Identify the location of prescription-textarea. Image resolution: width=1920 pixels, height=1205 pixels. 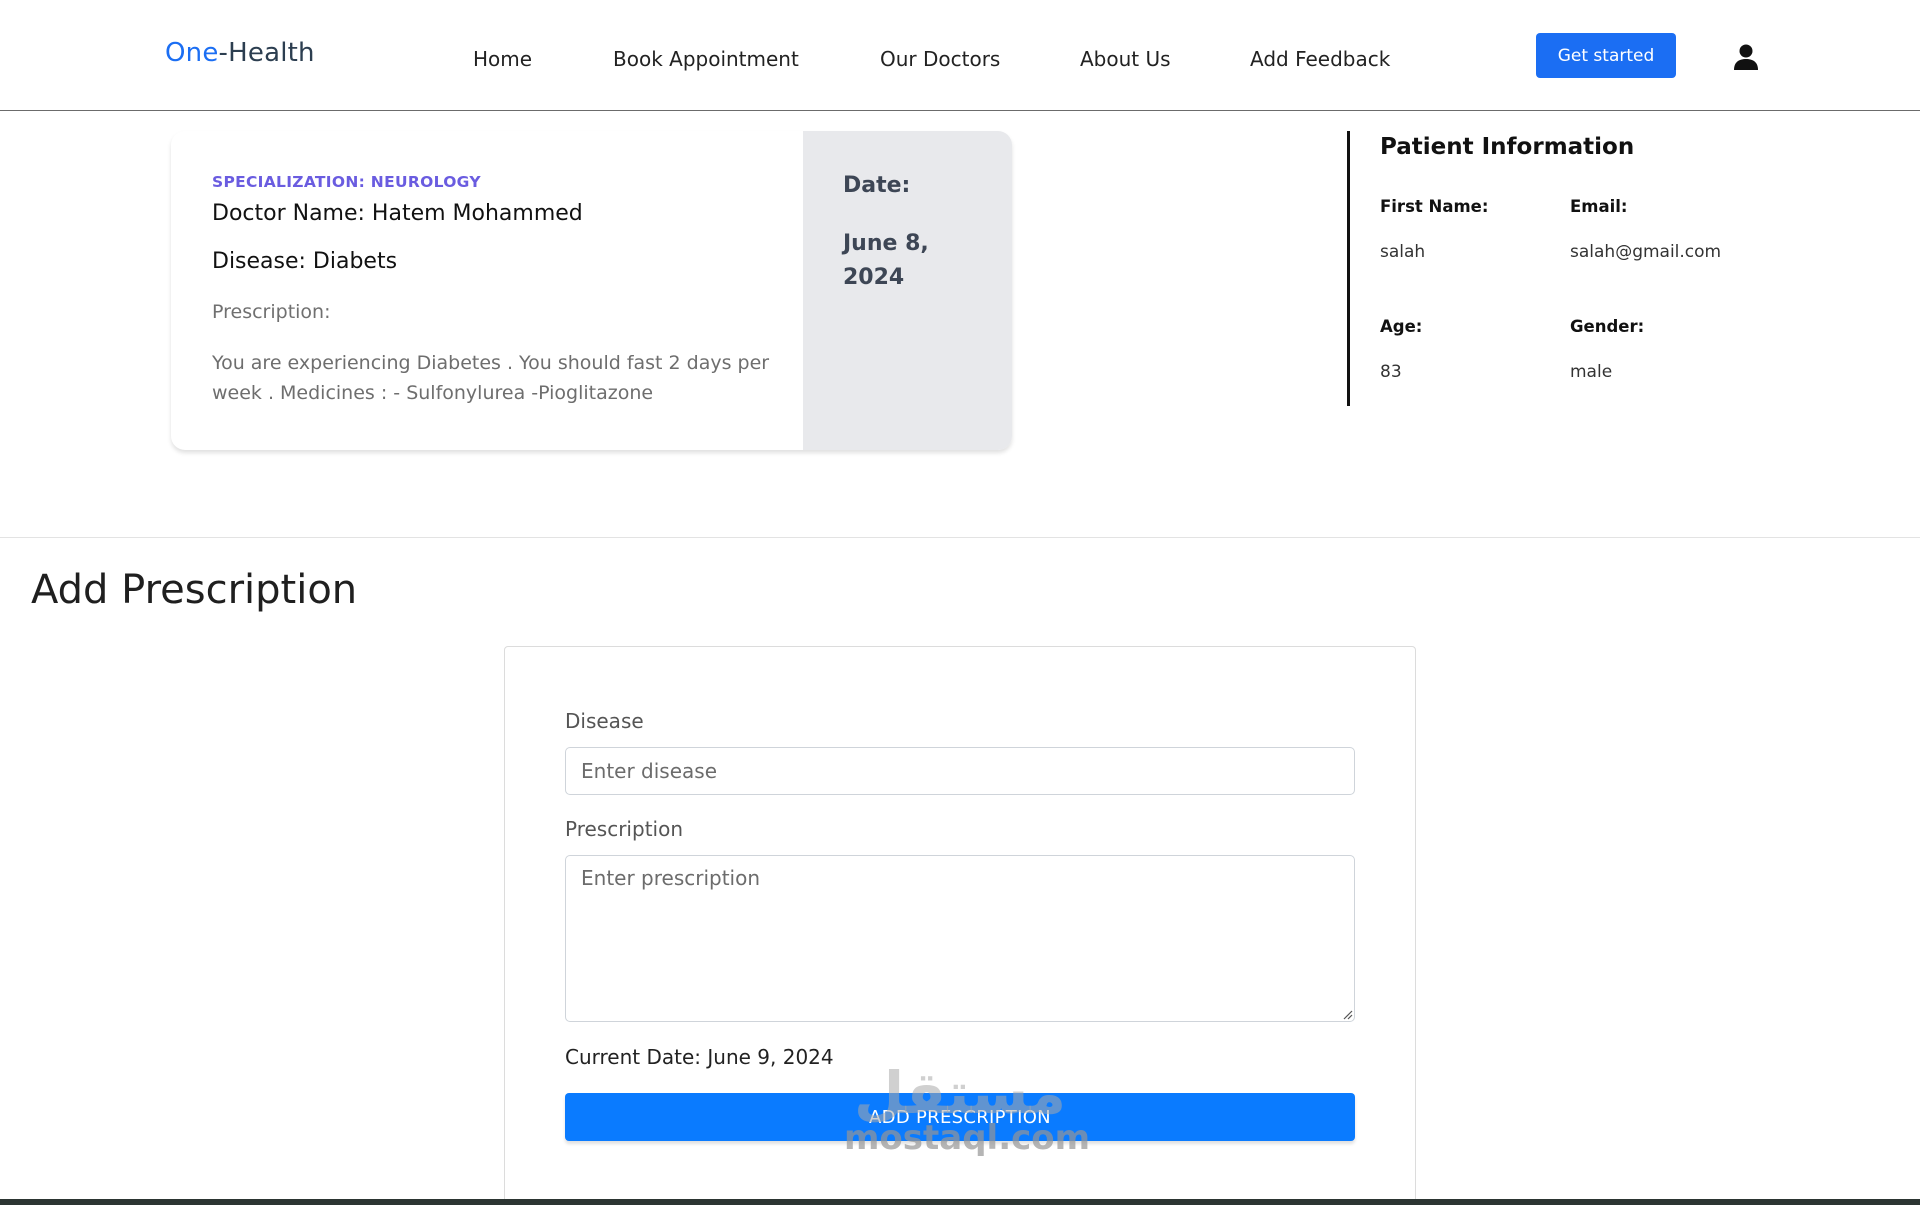
(960, 938).